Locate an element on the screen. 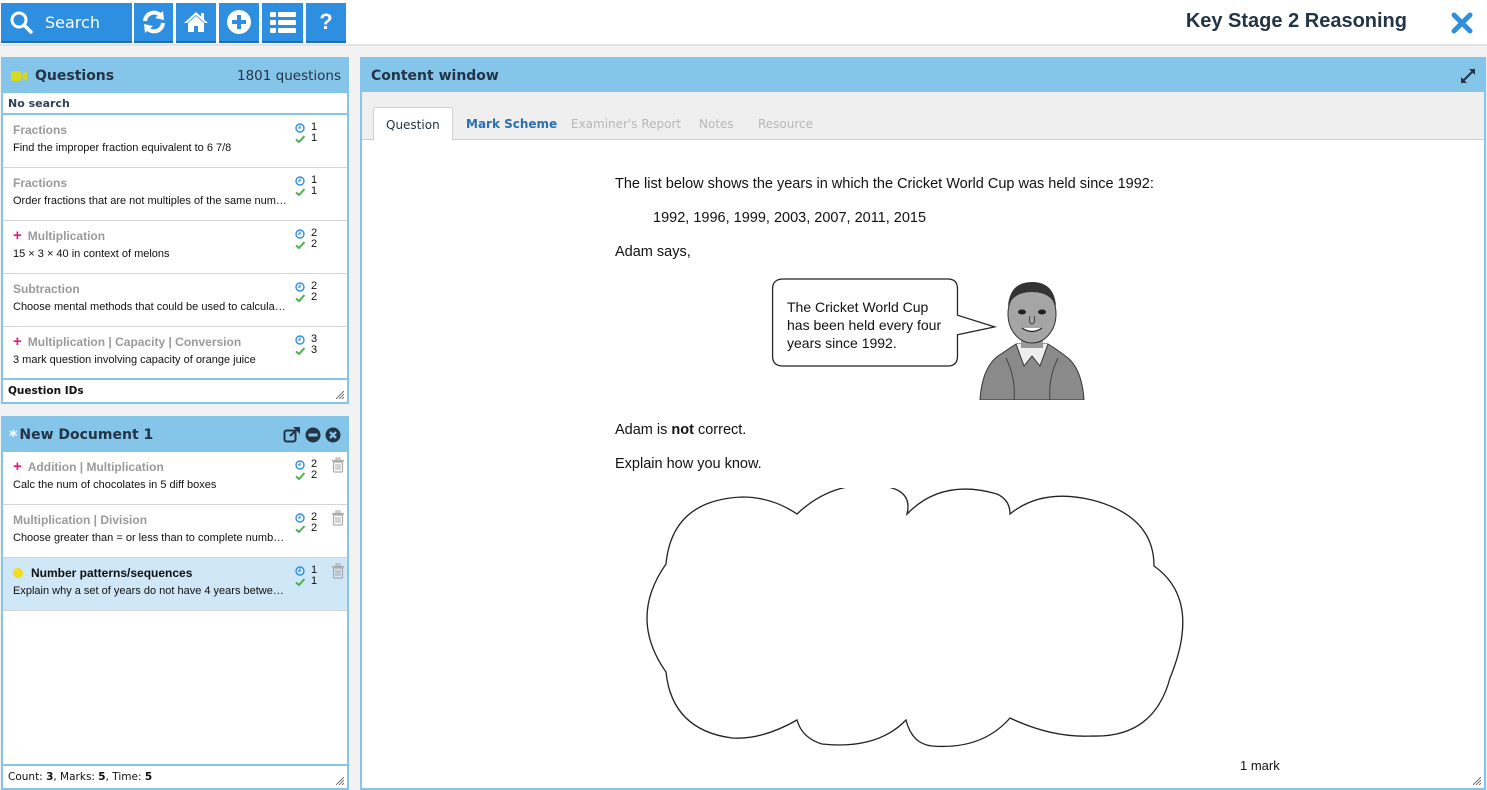 This screenshot has height=790, width=1487. answer-cloud is located at coordinates (927, 619).